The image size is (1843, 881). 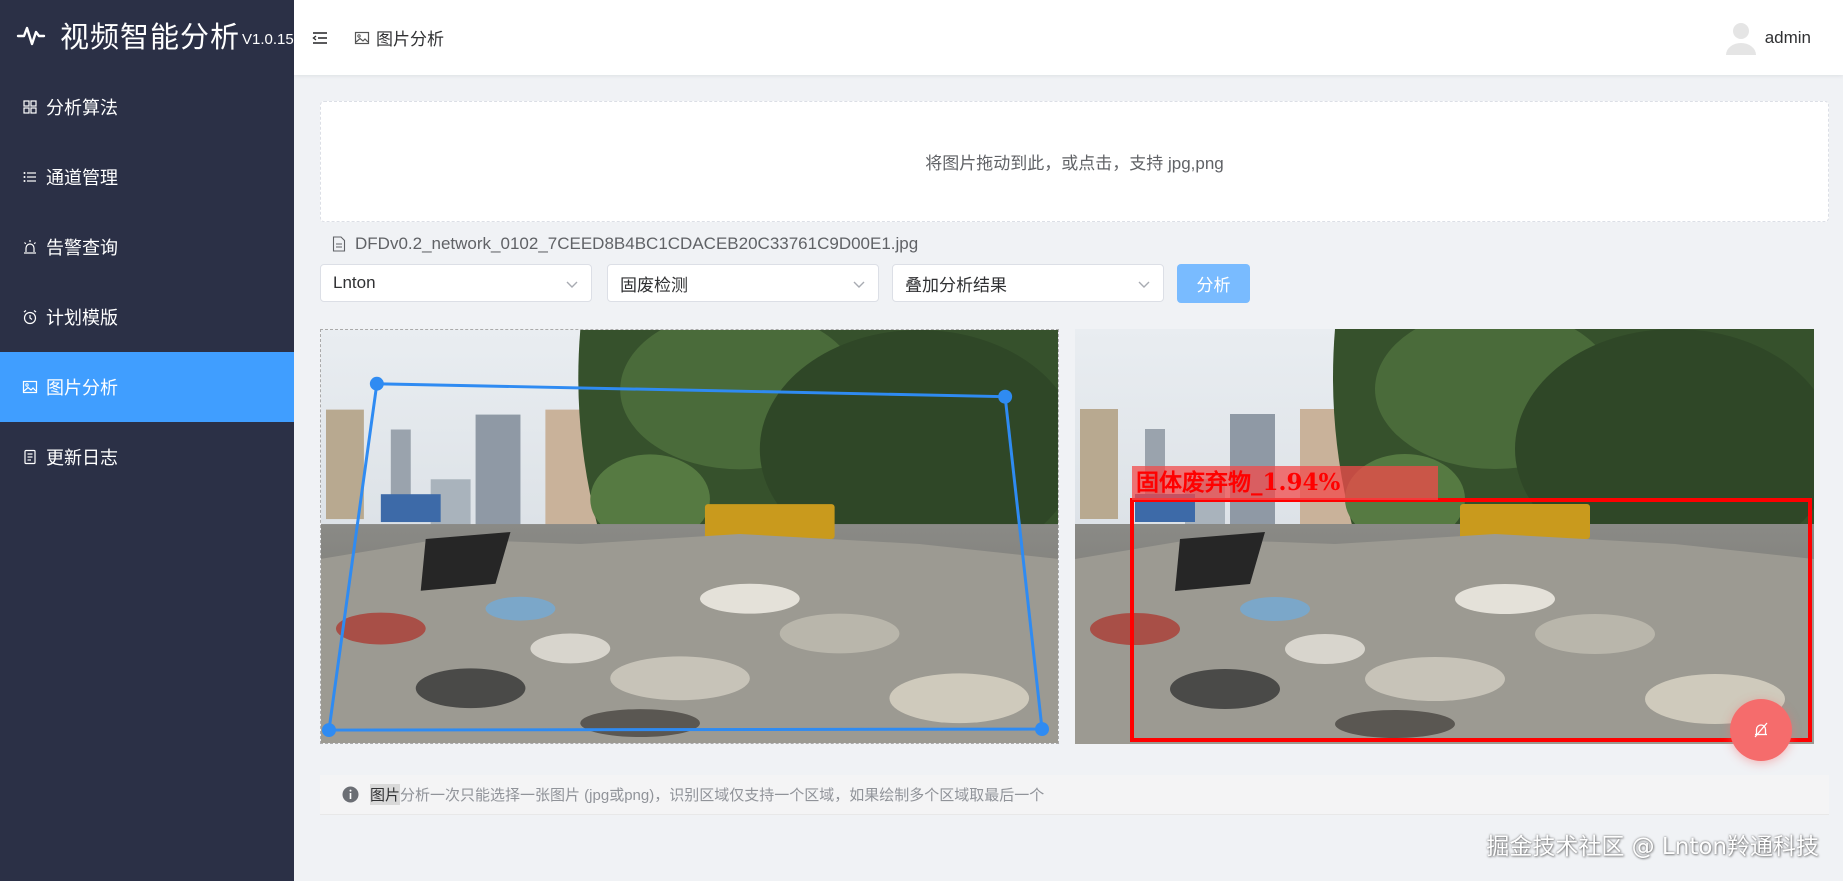 What do you see at coordinates (1213, 283) in the screenshot?
I see `analyze-button: 分析` at bounding box center [1213, 283].